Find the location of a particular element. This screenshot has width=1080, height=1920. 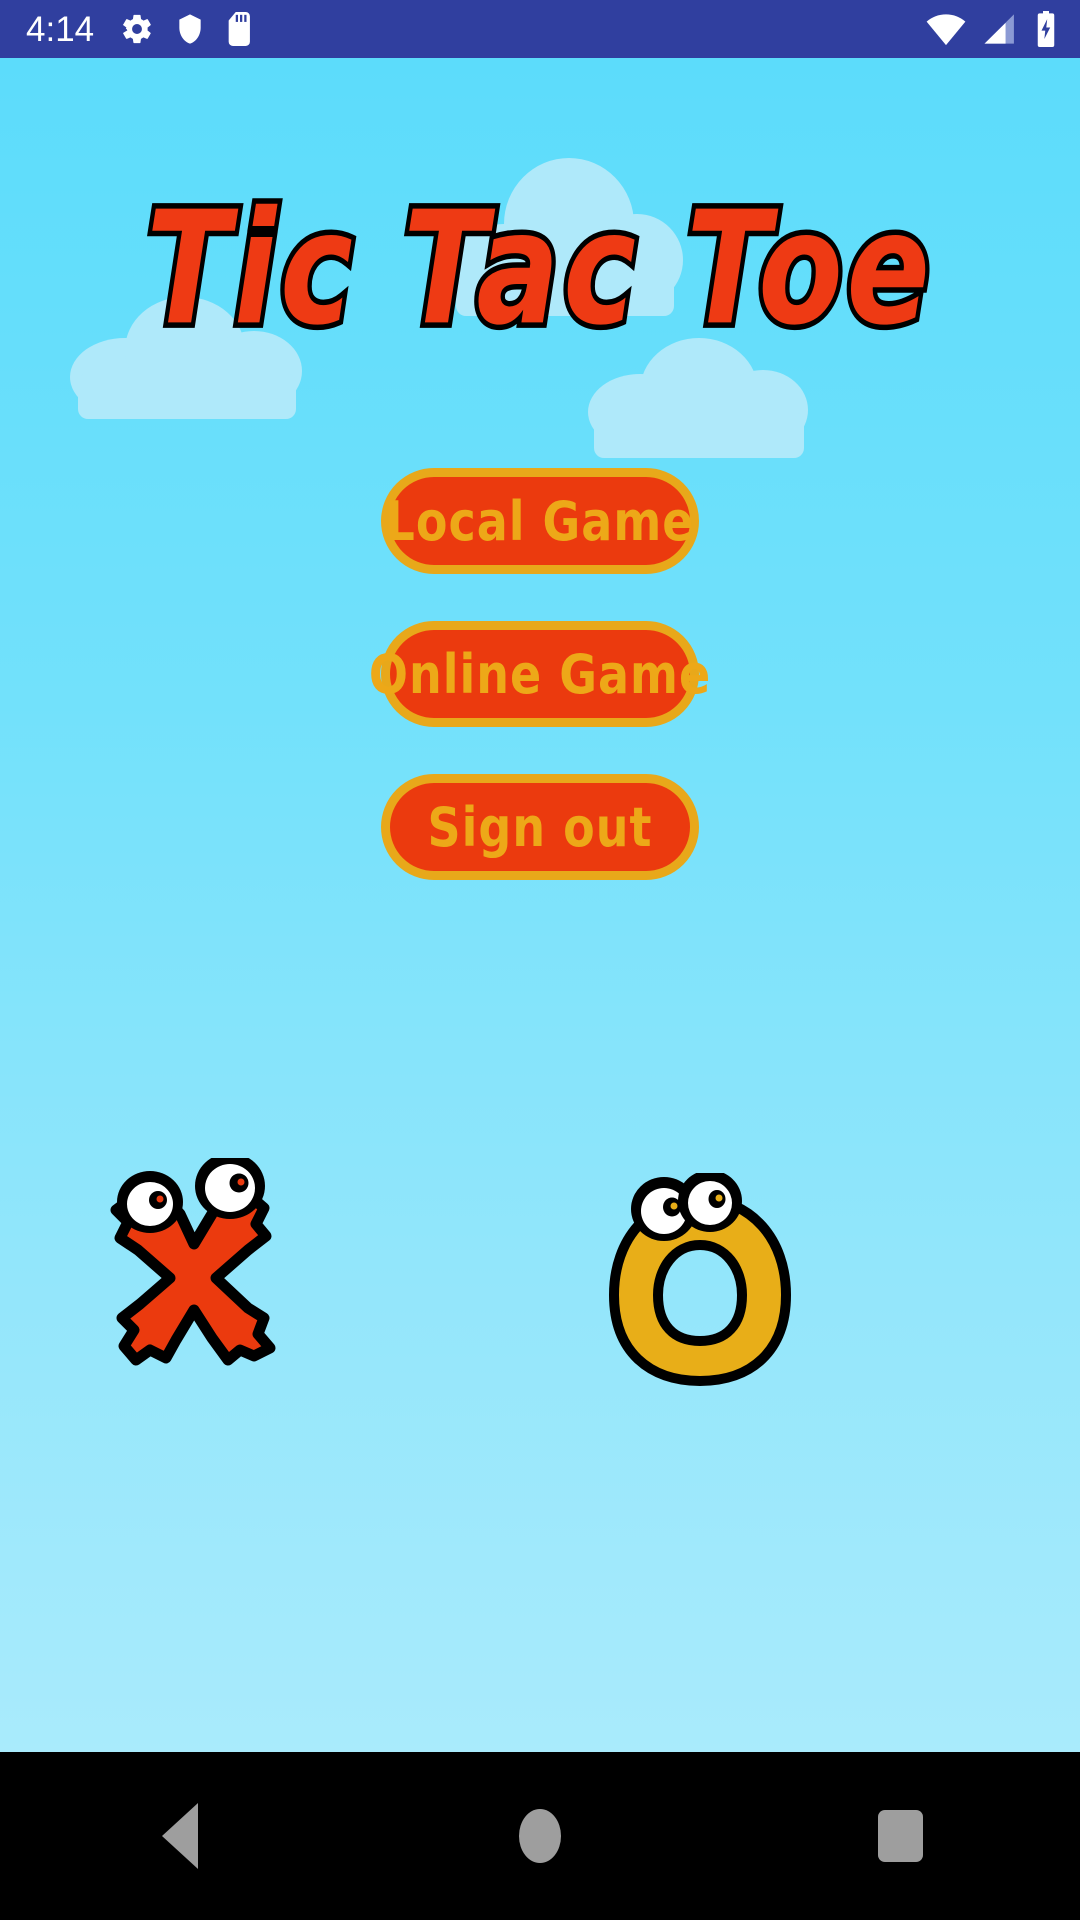

android-navigation-bar is located at coordinates (540, 1836).